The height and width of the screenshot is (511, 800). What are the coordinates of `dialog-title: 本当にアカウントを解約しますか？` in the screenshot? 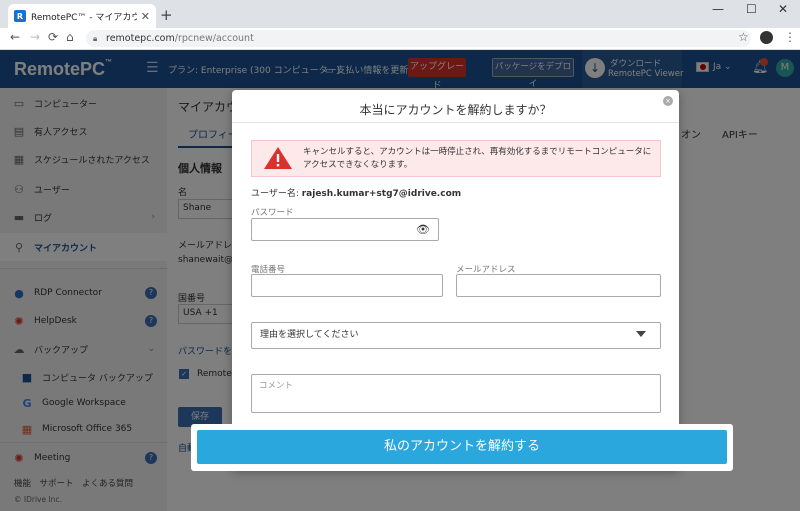 It's located at (455, 110).